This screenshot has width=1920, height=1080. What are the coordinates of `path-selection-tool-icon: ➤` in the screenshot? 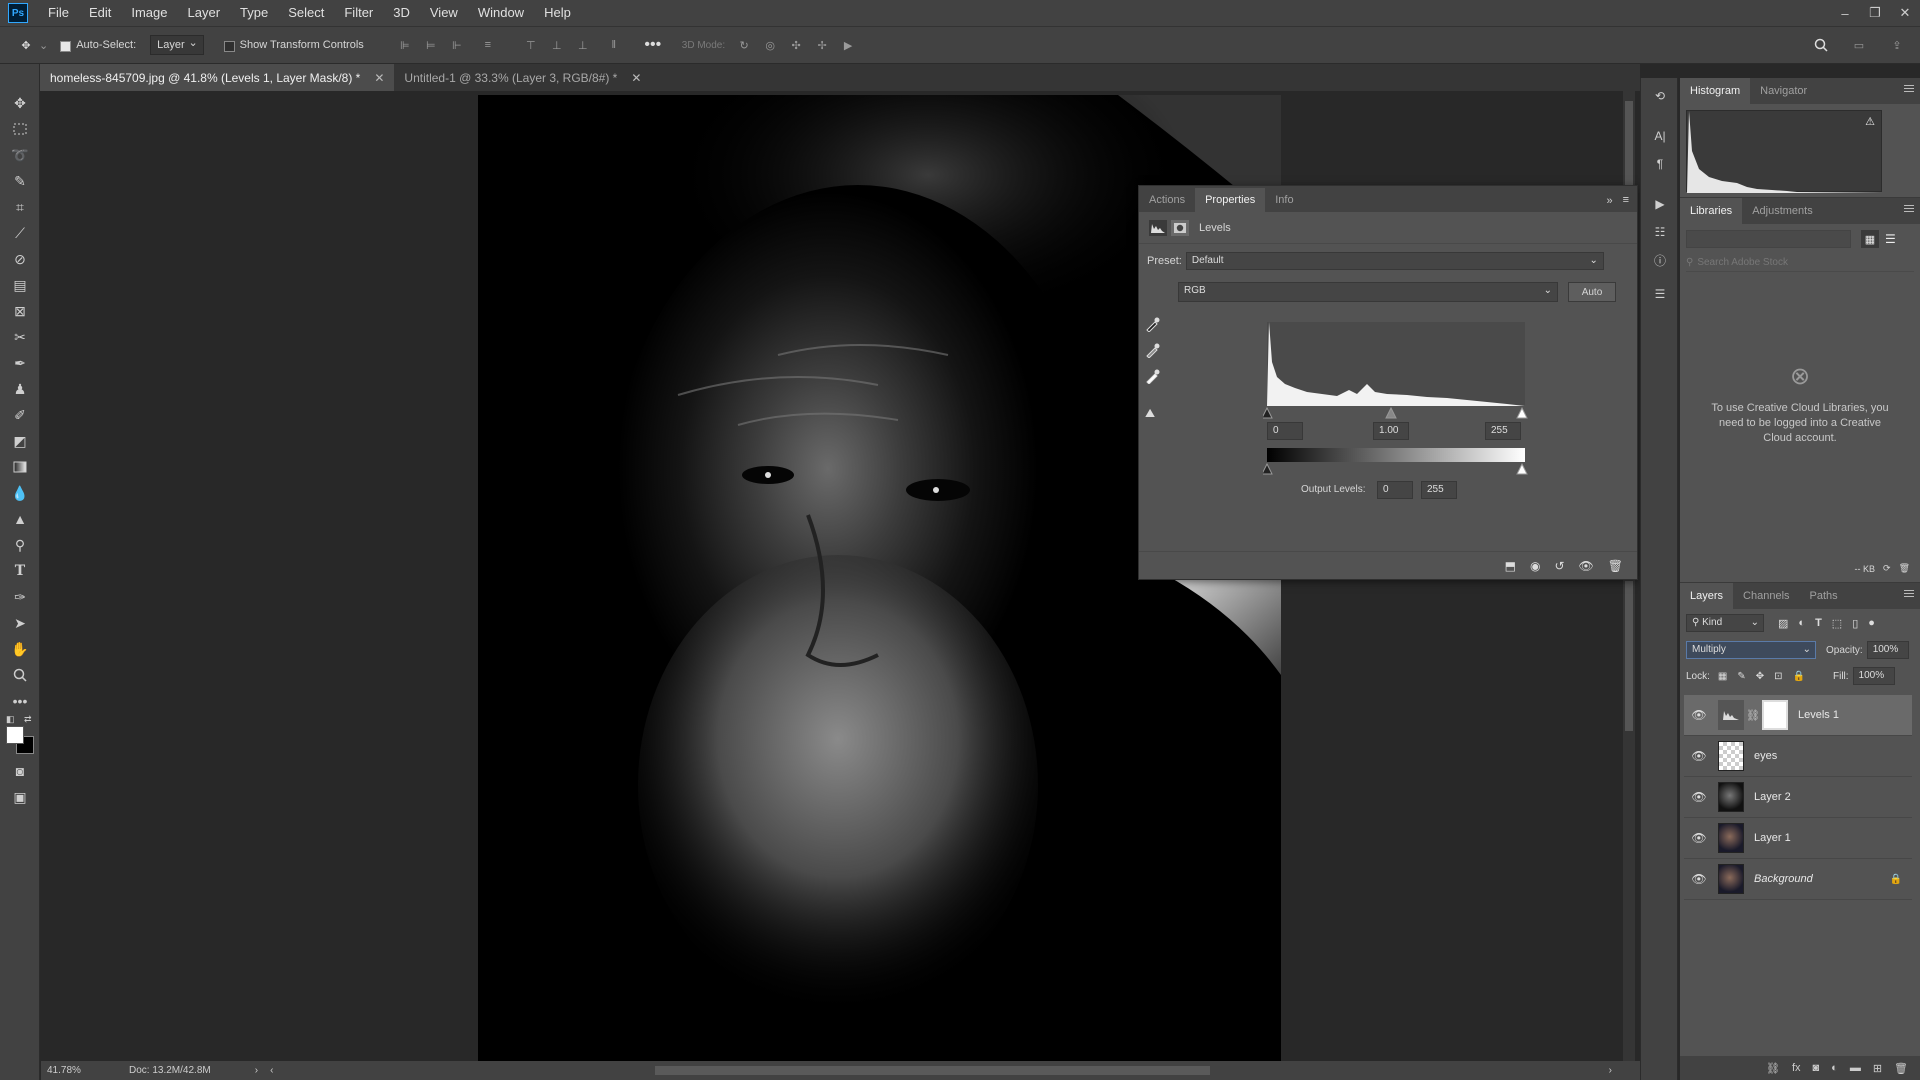 It's located at (20, 623).